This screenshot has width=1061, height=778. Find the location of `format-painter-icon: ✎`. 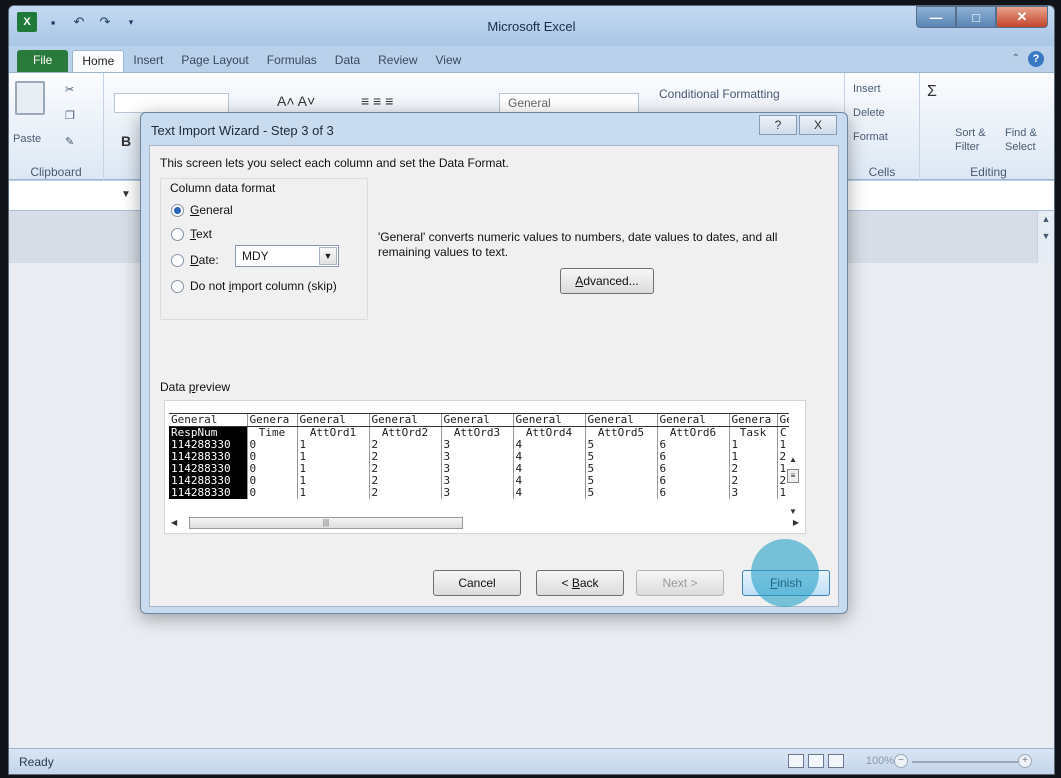

format-painter-icon: ✎ is located at coordinates (69, 141).